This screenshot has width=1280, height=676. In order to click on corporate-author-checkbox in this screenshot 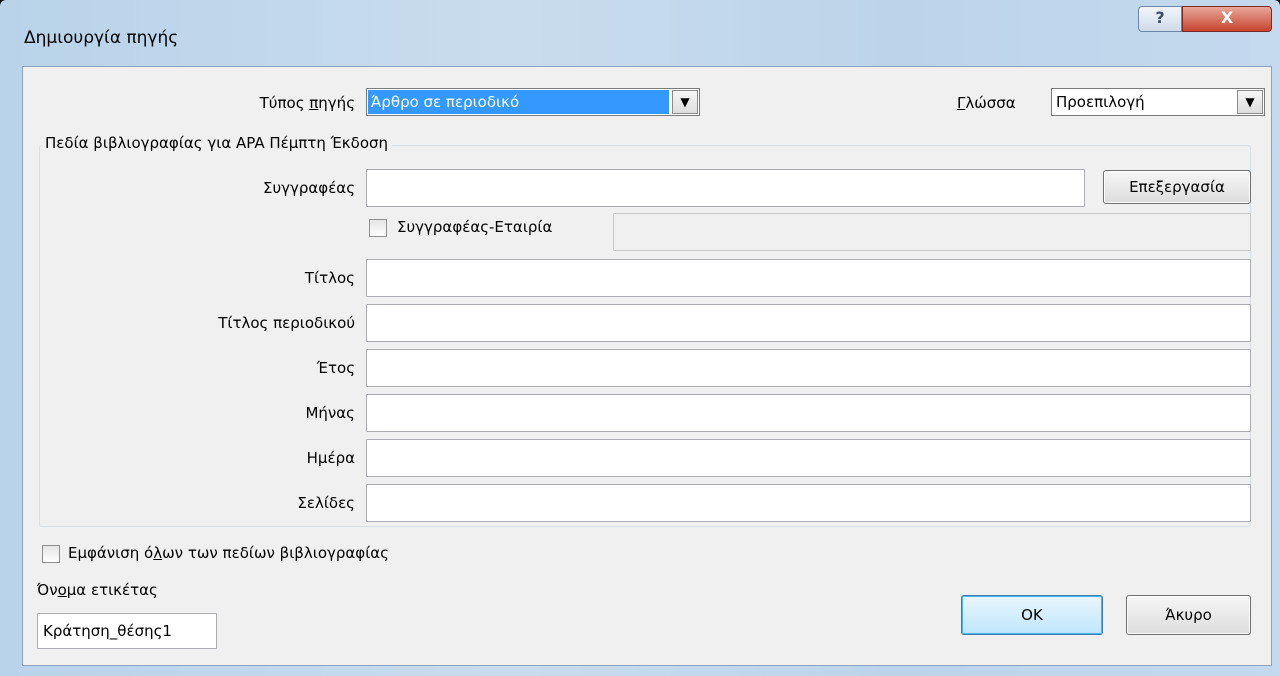, I will do `click(378, 228)`.